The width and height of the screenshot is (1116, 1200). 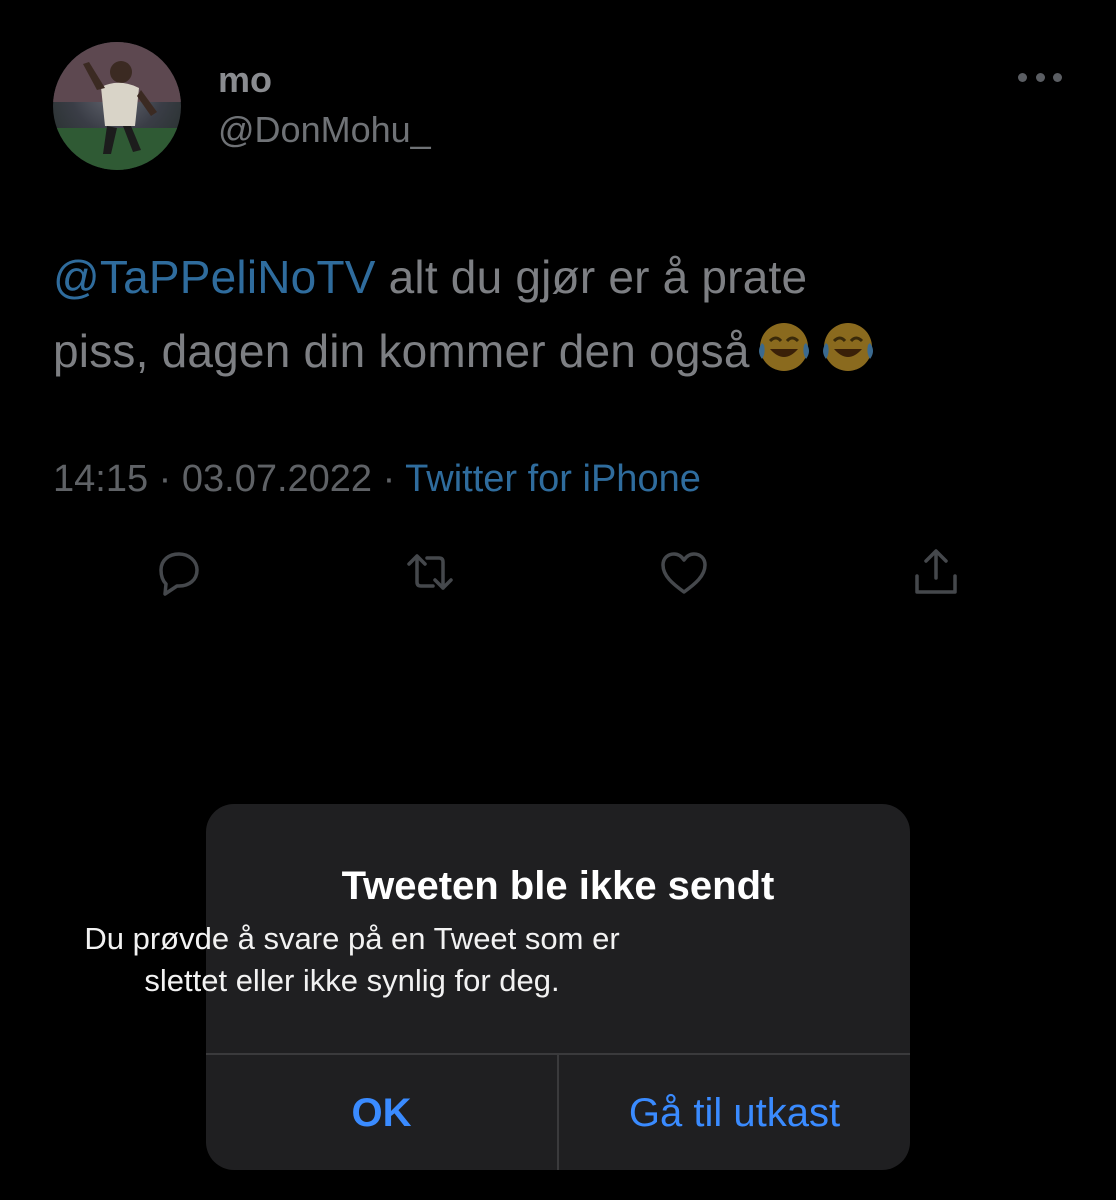 What do you see at coordinates (381, 1112) in the screenshot?
I see `ok-button: OK` at bounding box center [381, 1112].